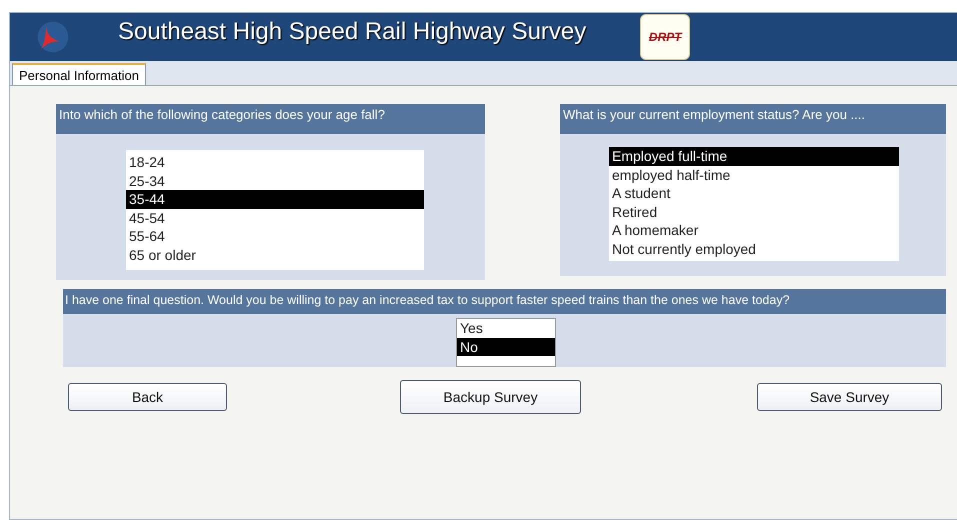 The height and width of the screenshot is (523, 957). Describe the element at coordinates (665, 37) in the screenshot. I see `agency-logo: DRPT` at that location.